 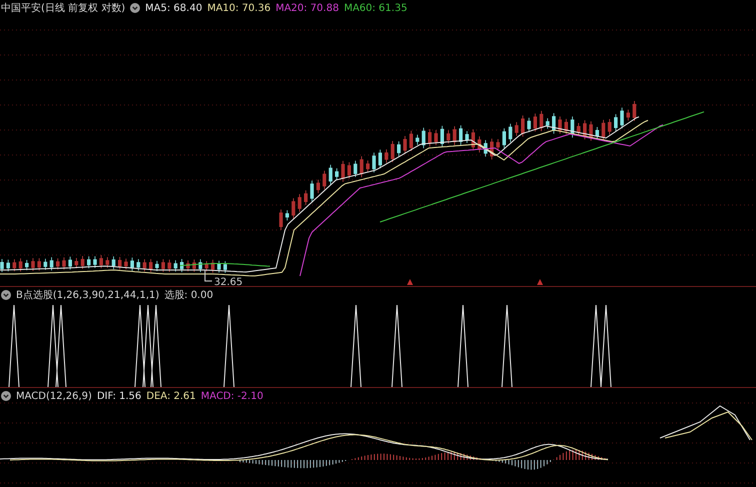 What do you see at coordinates (239, 8) in the screenshot?
I see `indicator-value: MA10: 70.36` at bounding box center [239, 8].